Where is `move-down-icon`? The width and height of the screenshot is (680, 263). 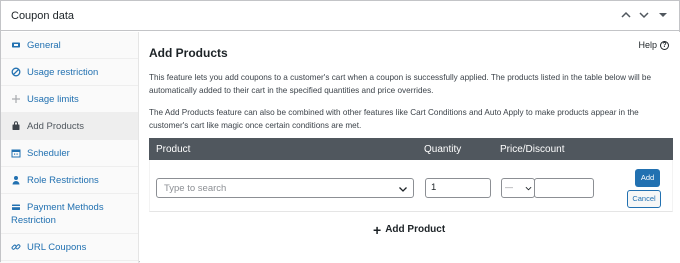 move-down-icon is located at coordinates (644, 16).